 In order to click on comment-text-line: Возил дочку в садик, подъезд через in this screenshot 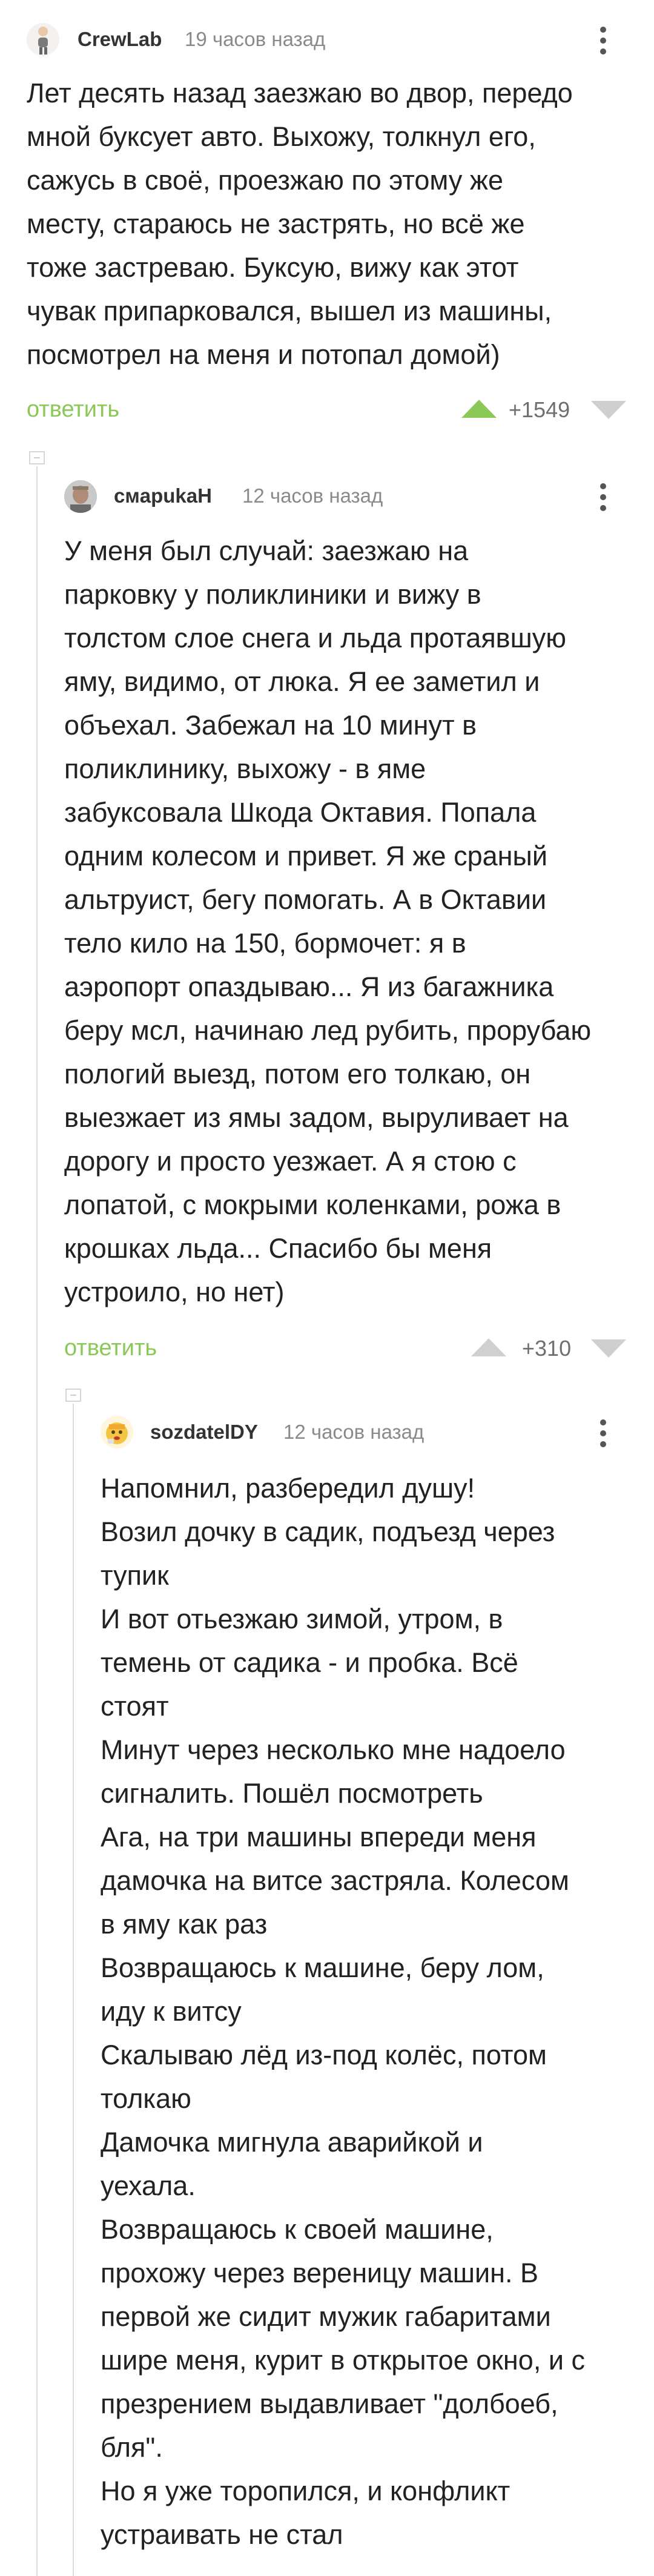, I will do `click(328, 1531)`.